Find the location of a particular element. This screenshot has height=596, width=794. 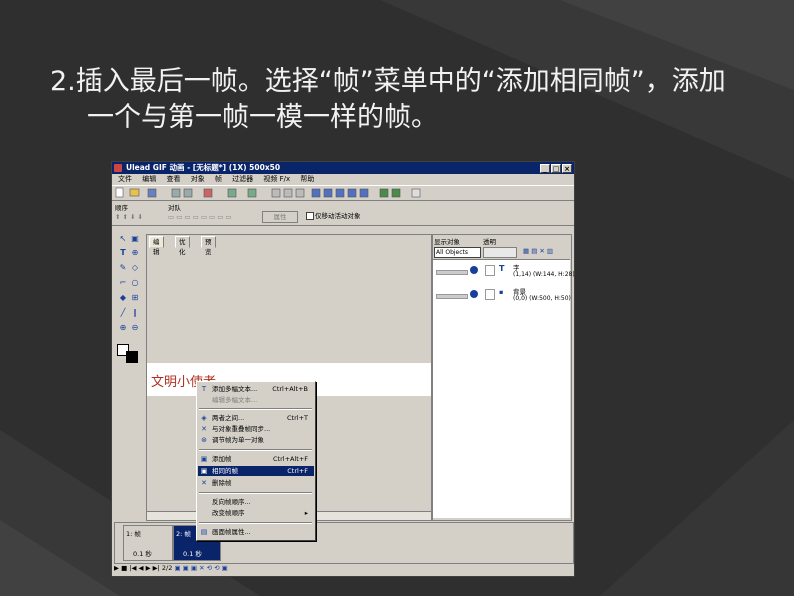

add-frame-icon: ▣ is located at coordinates (204, 459).